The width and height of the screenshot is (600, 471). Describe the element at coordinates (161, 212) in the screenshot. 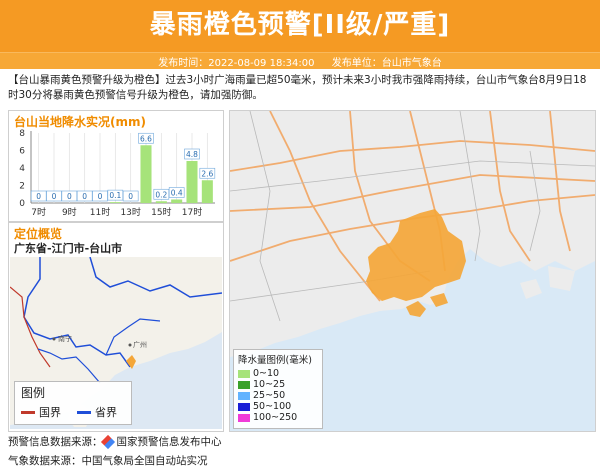

I see `x-tick-label: 15时` at that location.